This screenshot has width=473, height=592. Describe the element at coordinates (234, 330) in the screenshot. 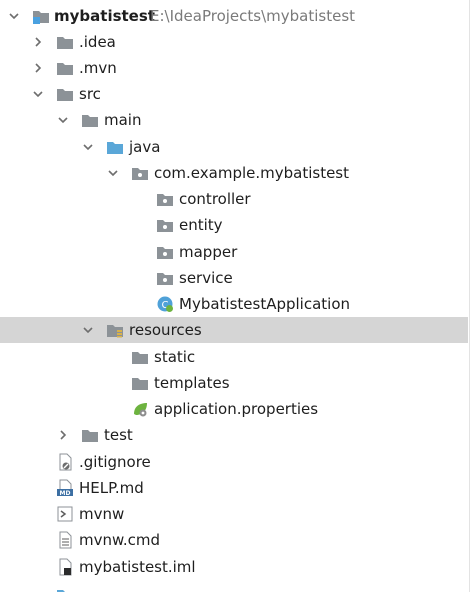

I see `tree-node-resources: resources` at that location.